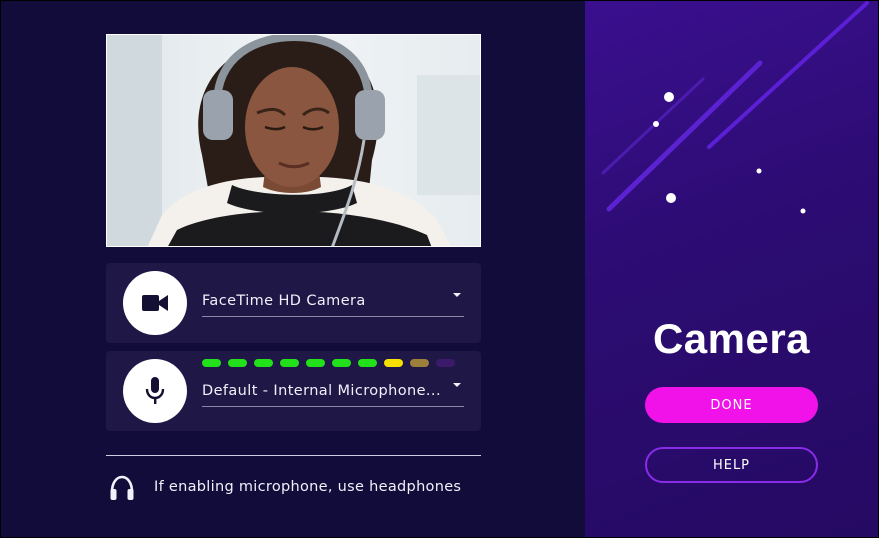 The height and width of the screenshot is (538, 879). What do you see at coordinates (308, 487) in the screenshot?
I see `headphones-tip-text: If enabling microphone, use headphones` at bounding box center [308, 487].